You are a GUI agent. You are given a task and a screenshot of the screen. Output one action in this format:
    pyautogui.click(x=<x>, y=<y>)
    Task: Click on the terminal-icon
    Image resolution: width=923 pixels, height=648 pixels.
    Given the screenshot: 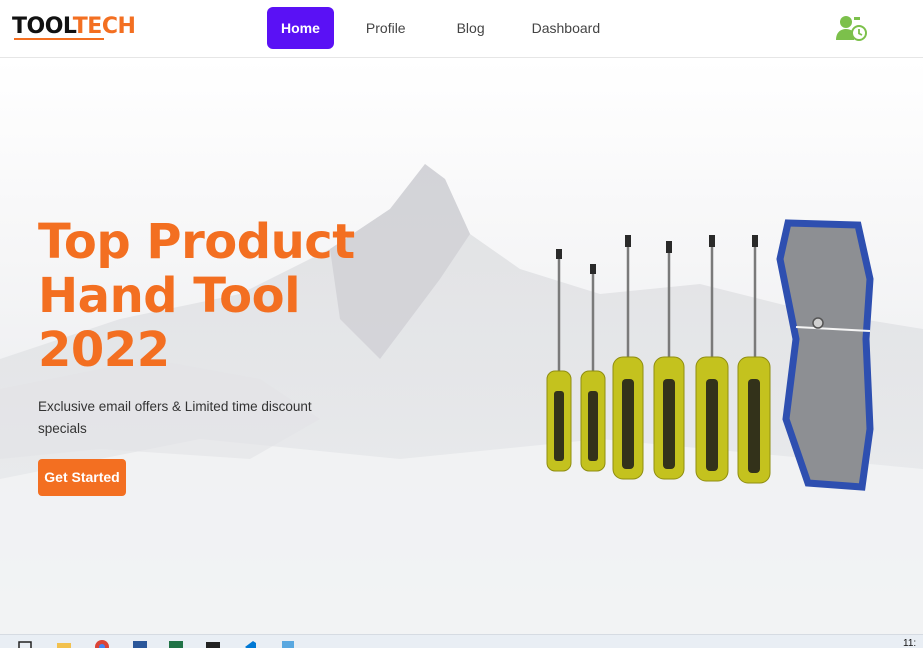 What is the action you would take?
    pyautogui.click(x=213, y=644)
    